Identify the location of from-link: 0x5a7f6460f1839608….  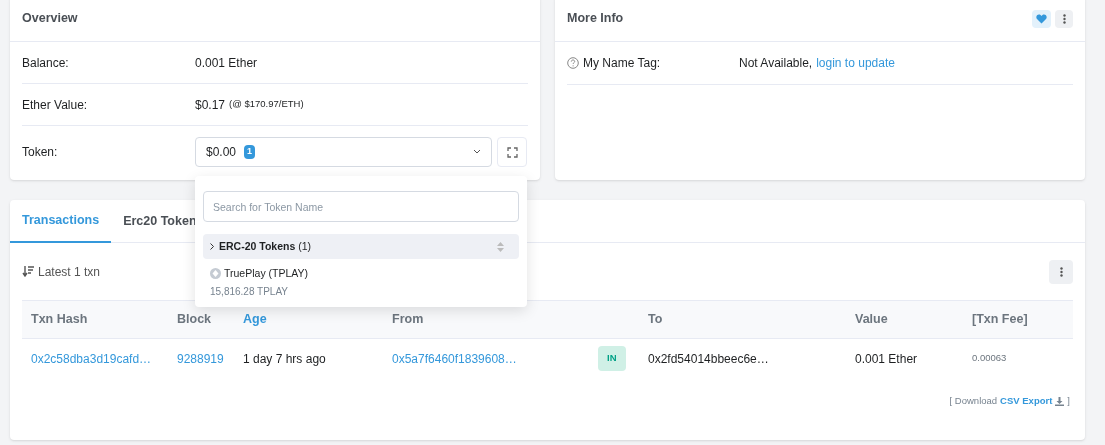
(495, 358).